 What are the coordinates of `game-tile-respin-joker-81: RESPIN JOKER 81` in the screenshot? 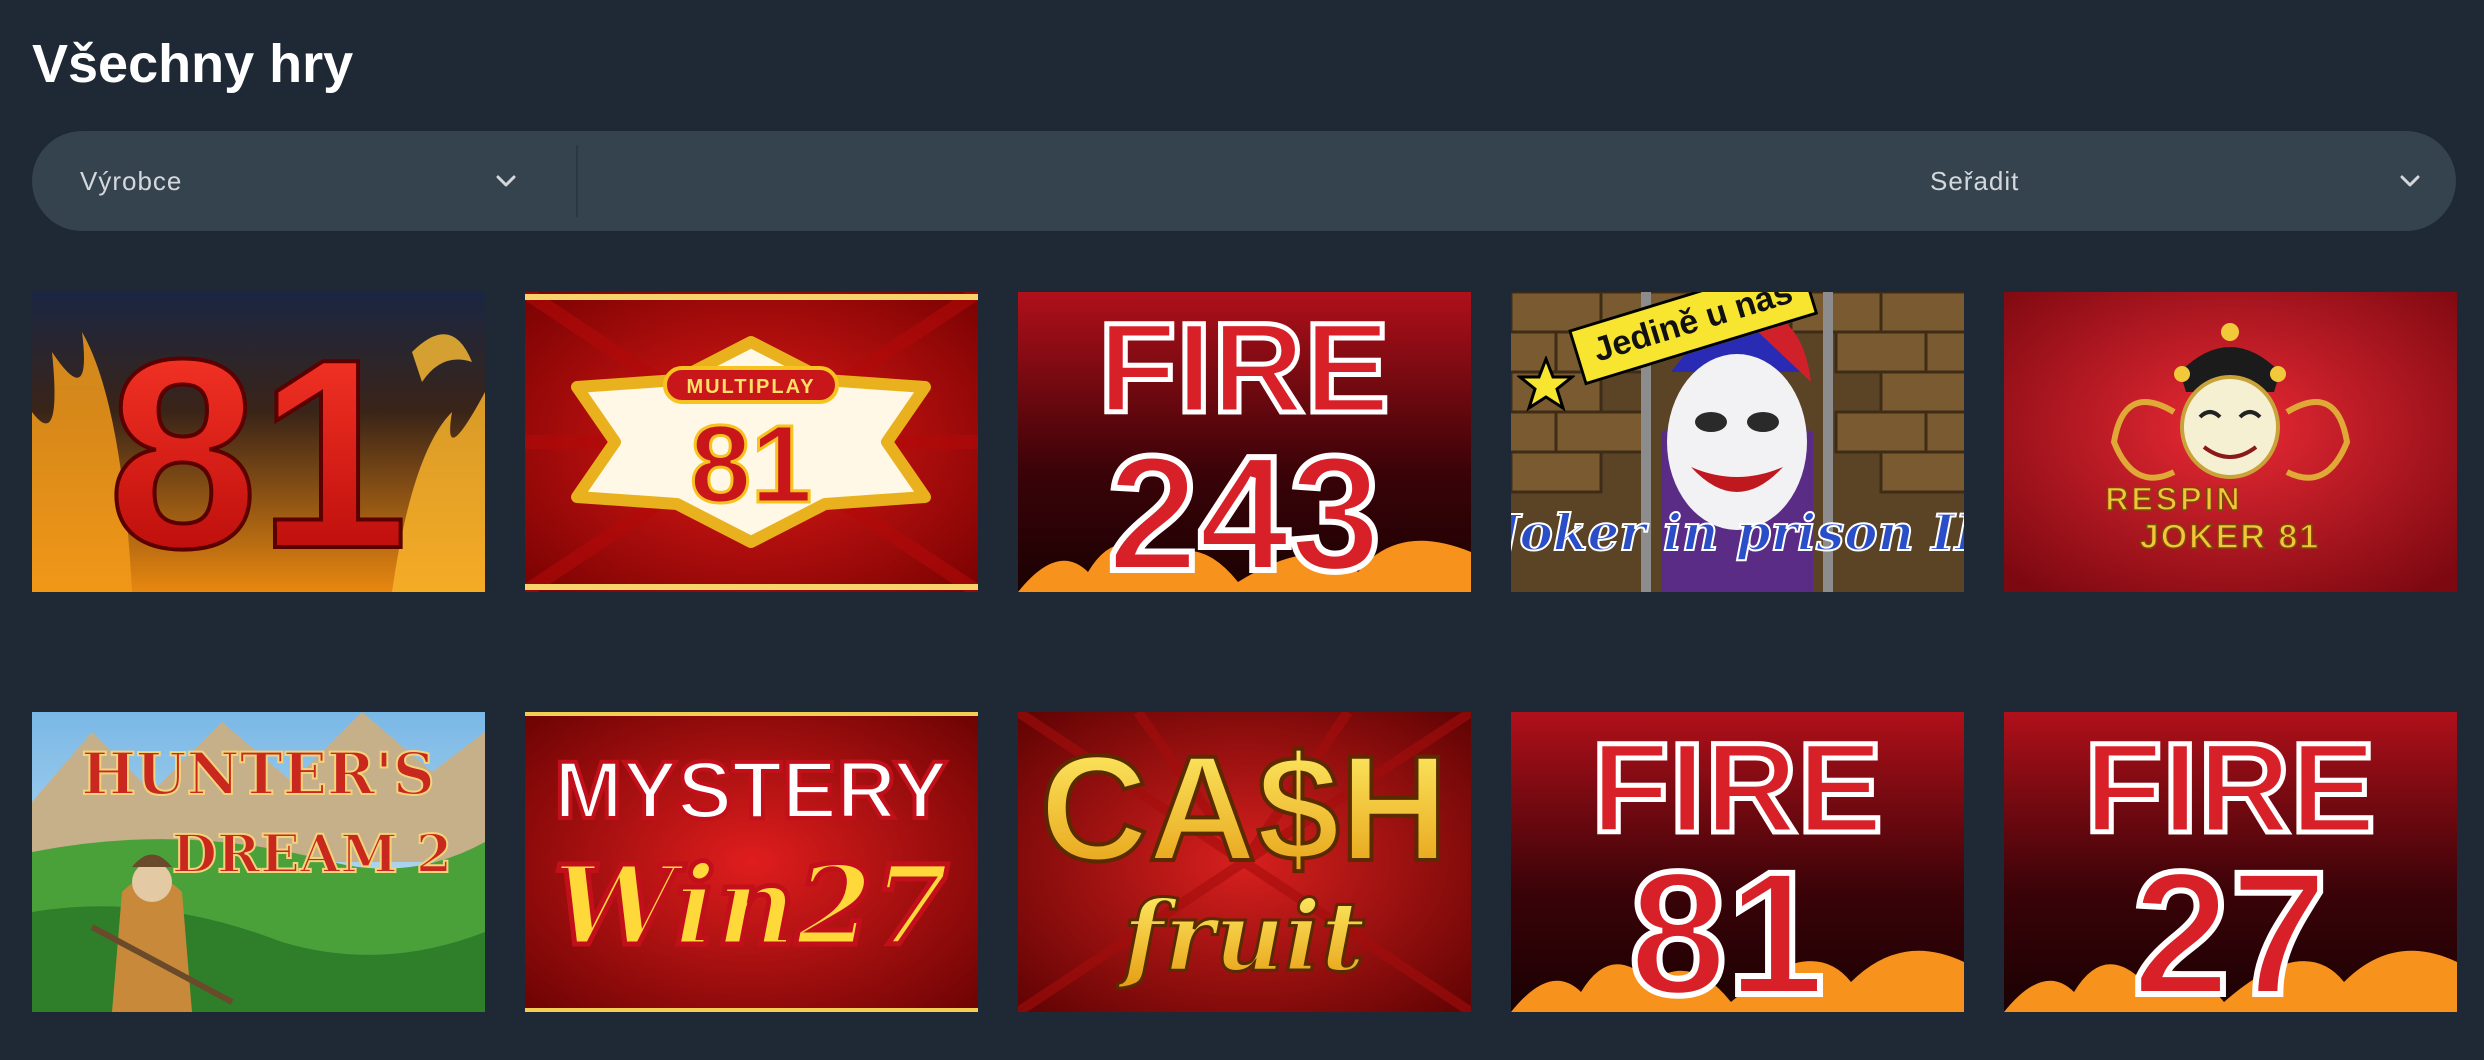 It's located at (2230, 442).